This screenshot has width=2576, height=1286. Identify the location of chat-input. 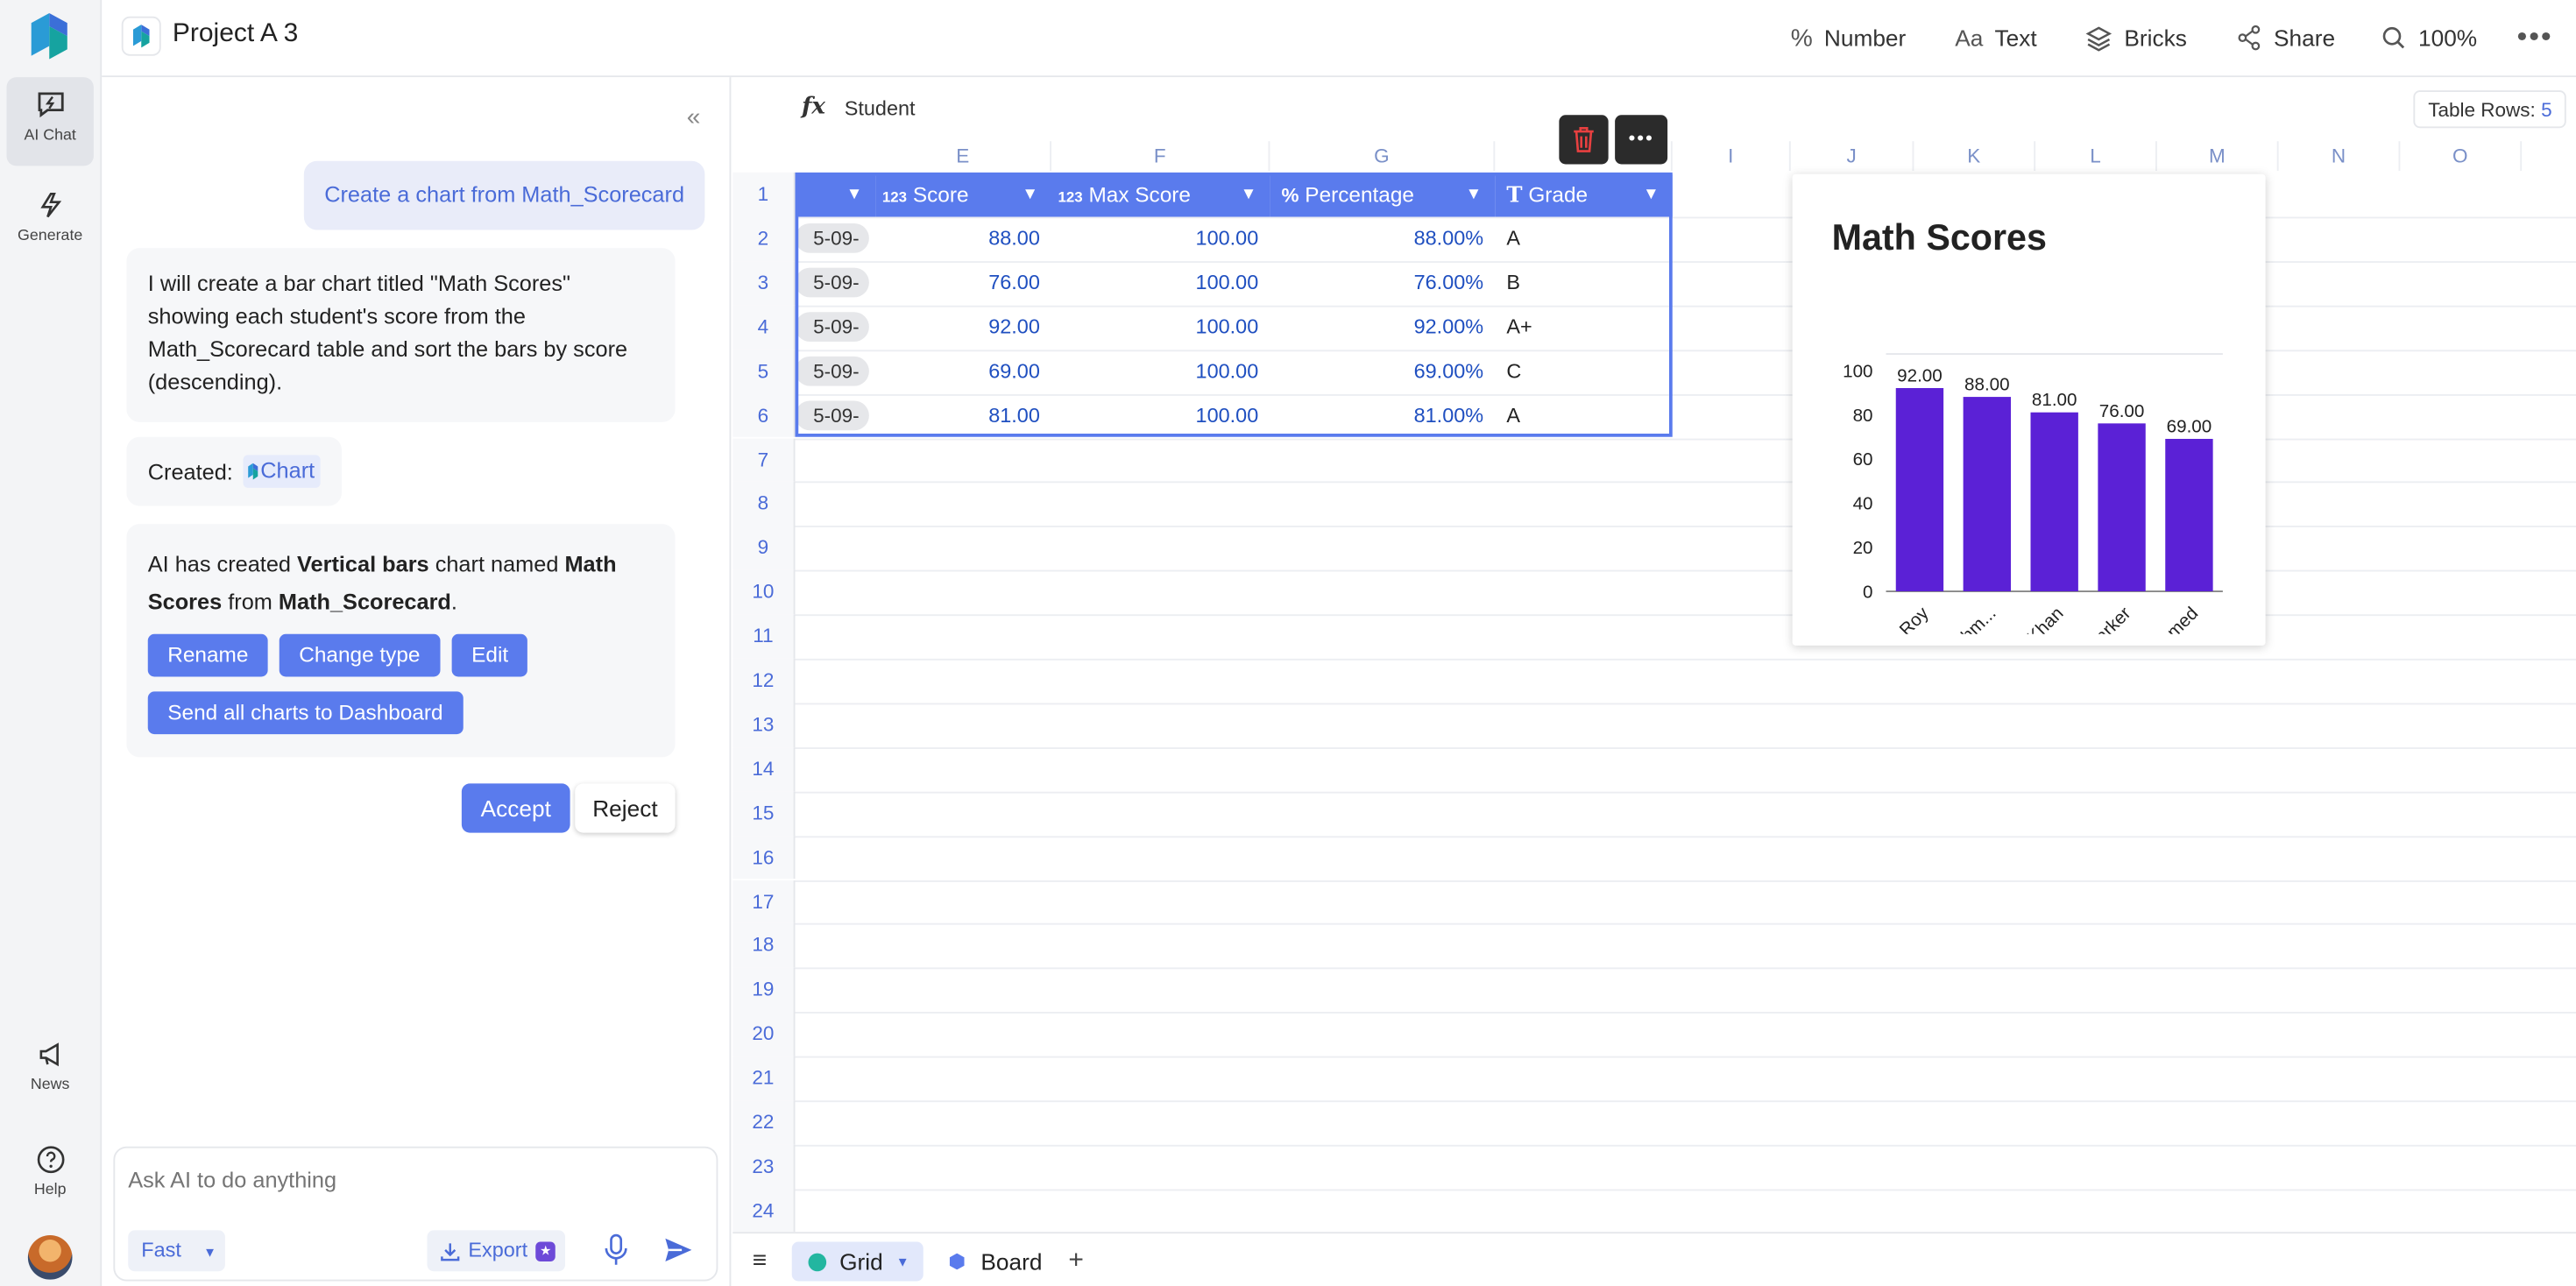
(407, 1179).